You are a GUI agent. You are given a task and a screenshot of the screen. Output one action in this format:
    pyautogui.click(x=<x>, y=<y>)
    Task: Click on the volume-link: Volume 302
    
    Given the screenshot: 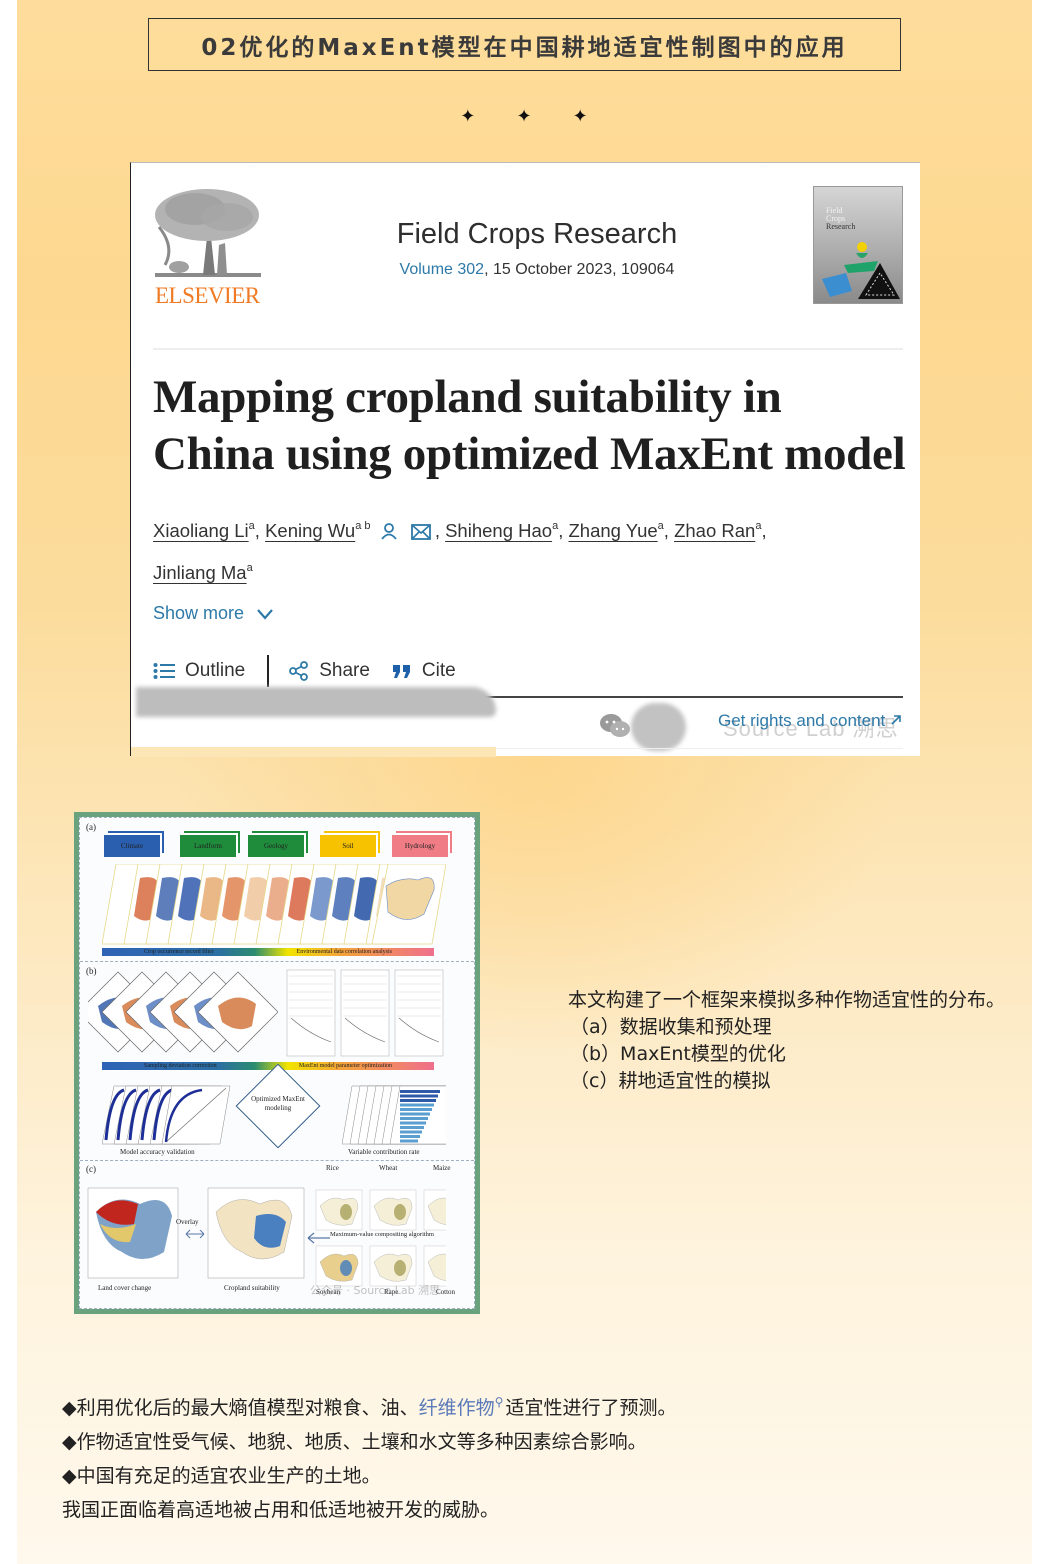 What is the action you would take?
    pyautogui.click(x=442, y=269)
    